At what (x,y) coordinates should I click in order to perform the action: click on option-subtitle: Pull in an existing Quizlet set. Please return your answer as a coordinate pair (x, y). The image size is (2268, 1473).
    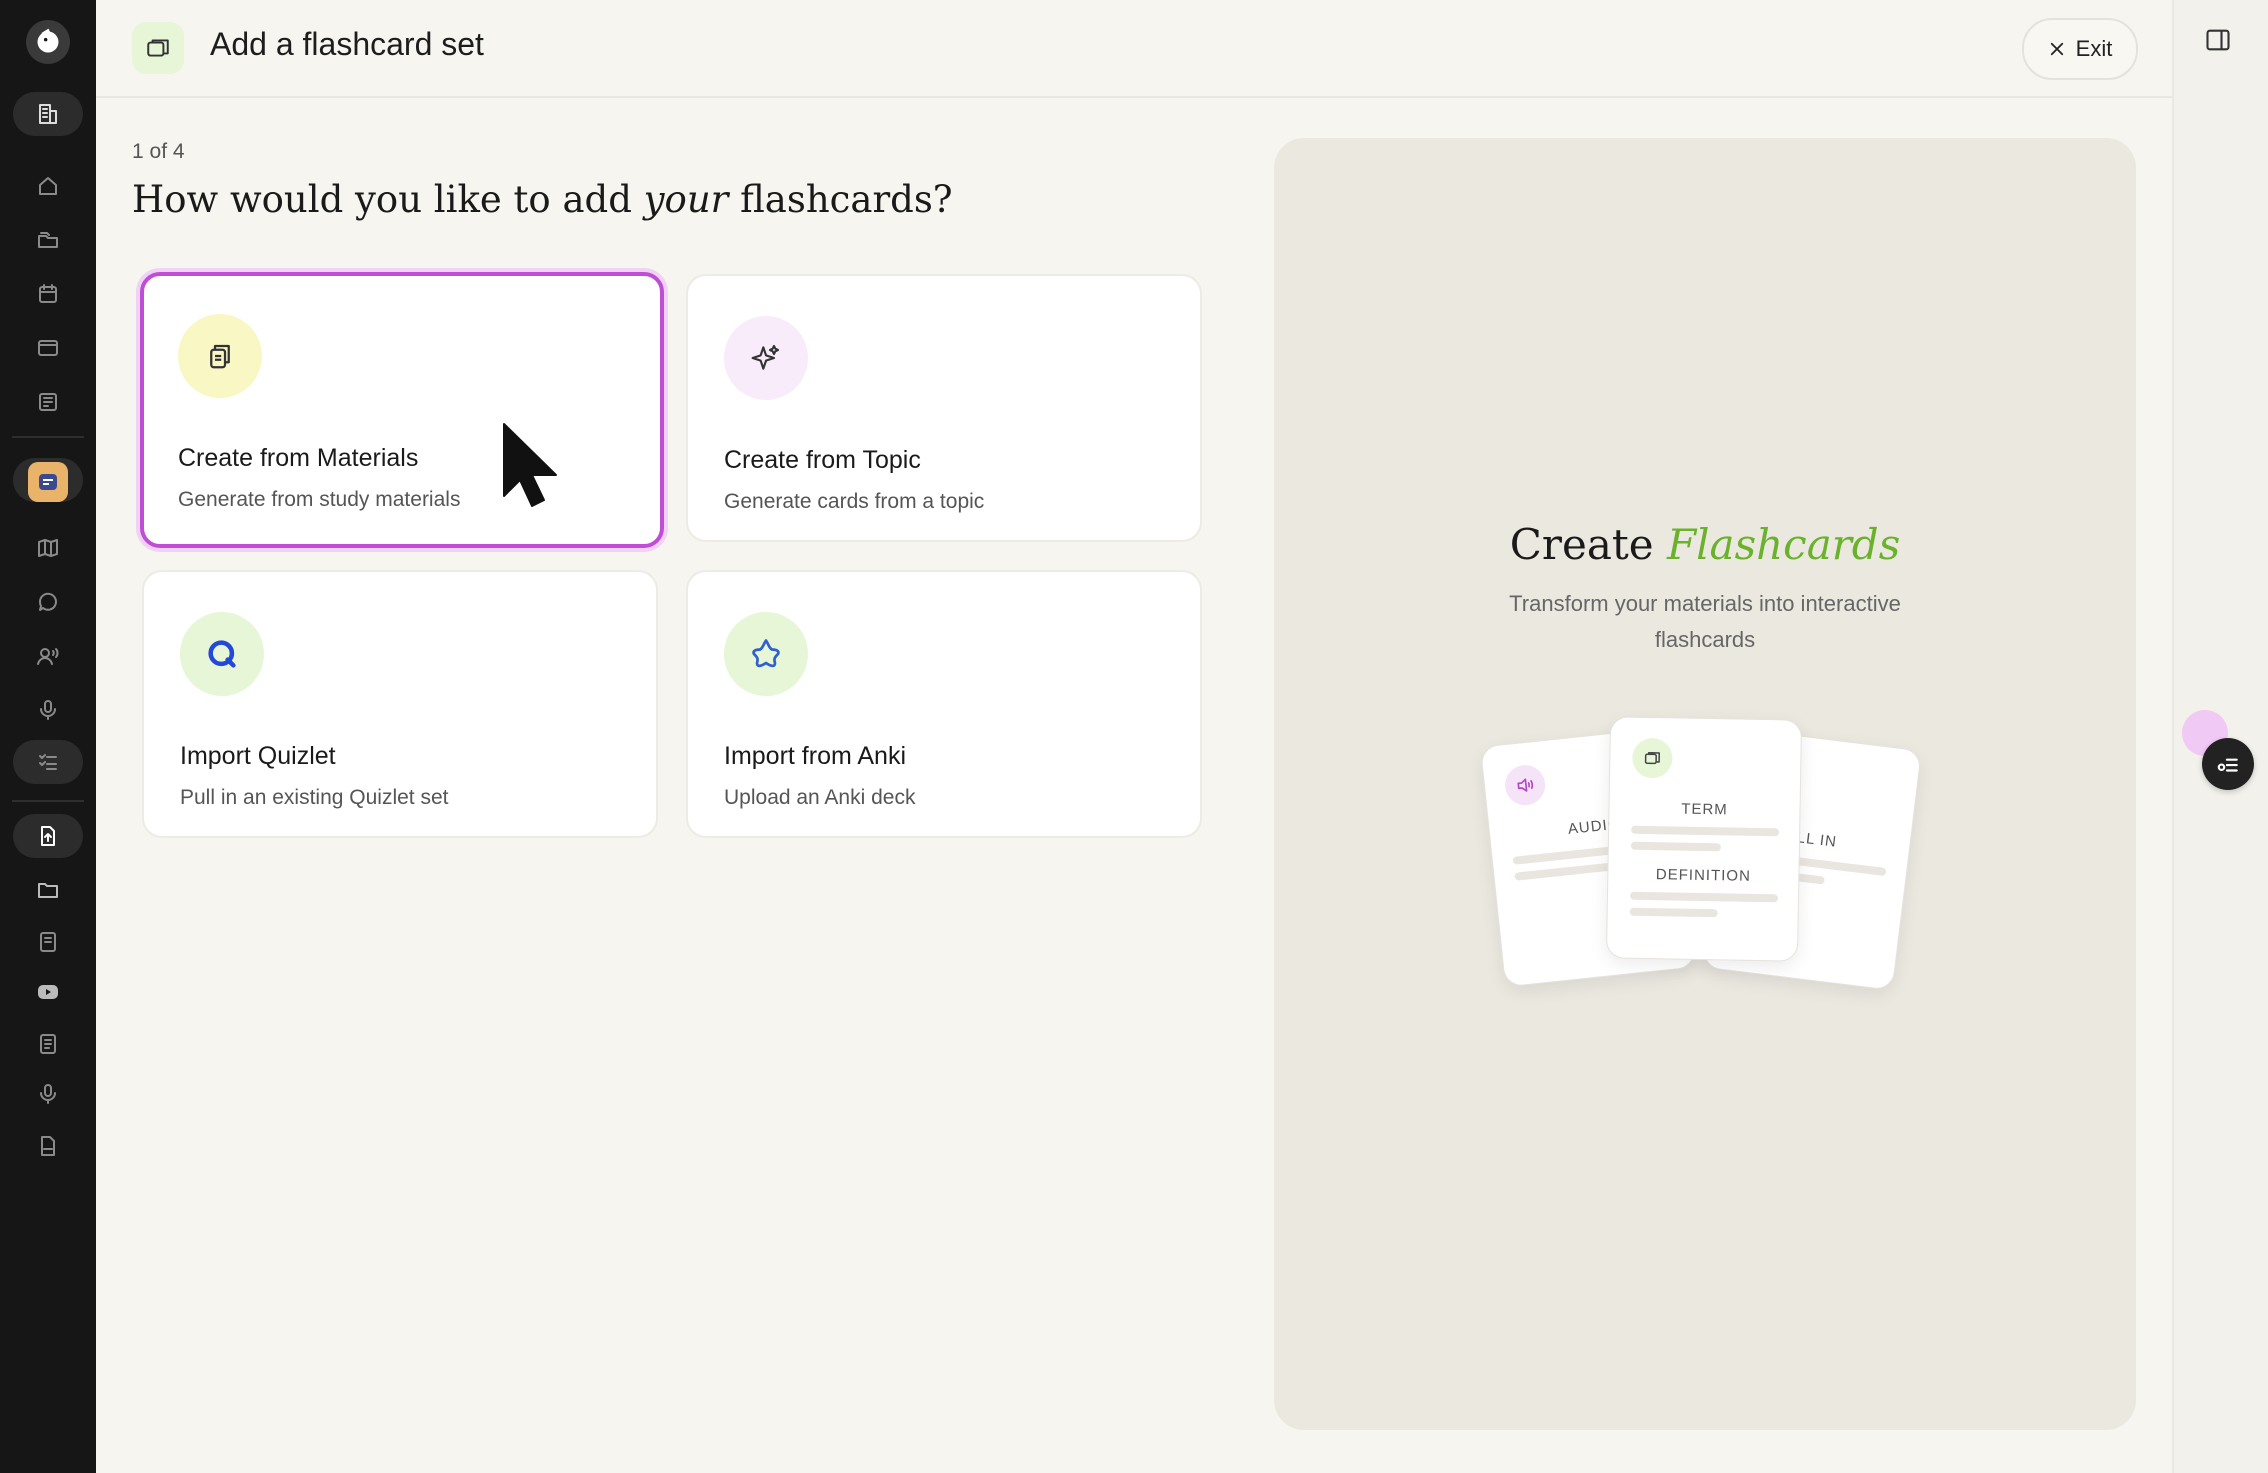
    Looking at the image, I should click on (314, 797).